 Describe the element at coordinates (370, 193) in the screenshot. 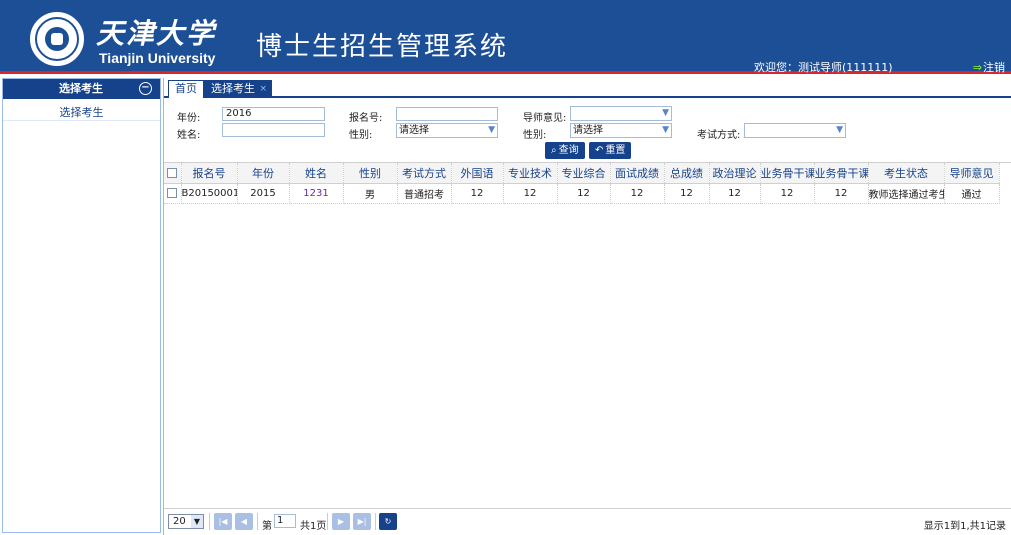

I see `table-cell: 男` at that location.